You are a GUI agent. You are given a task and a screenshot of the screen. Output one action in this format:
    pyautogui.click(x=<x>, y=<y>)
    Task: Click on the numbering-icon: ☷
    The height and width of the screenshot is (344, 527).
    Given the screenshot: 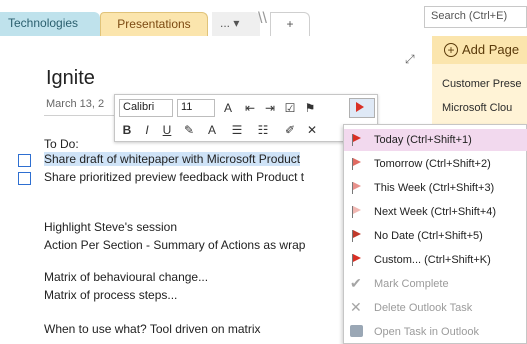 What is the action you would take?
    pyautogui.click(x=263, y=130)
    